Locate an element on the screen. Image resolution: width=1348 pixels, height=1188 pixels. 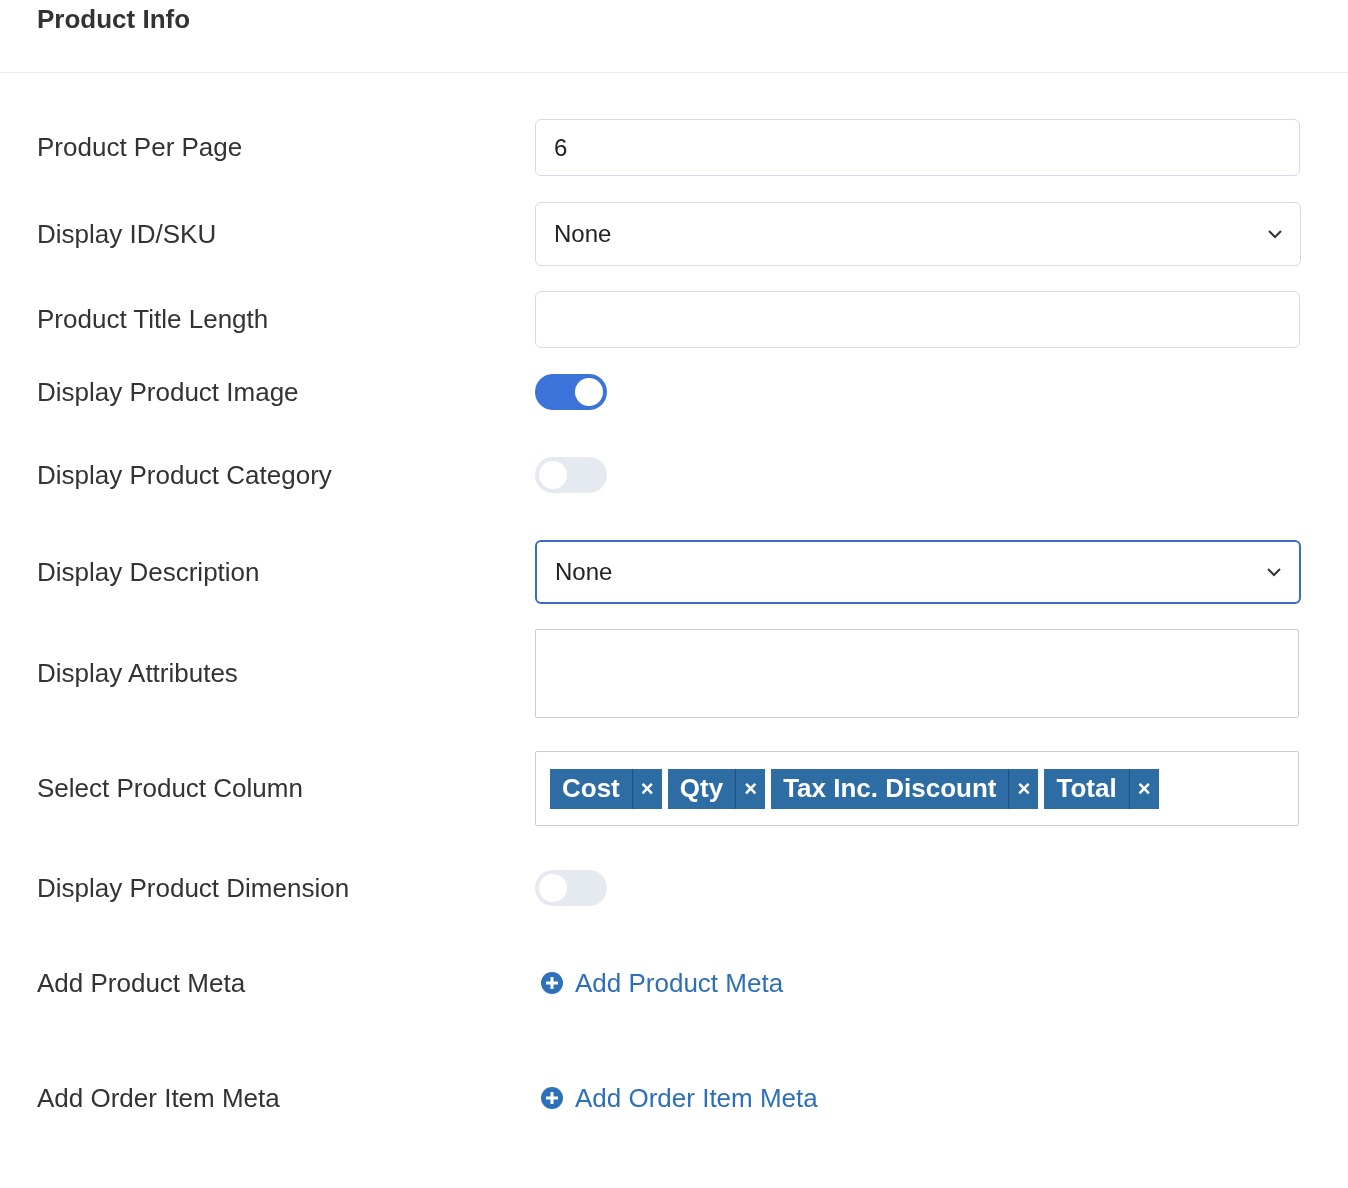
tag: Qty is located at coordinates (701, 788).